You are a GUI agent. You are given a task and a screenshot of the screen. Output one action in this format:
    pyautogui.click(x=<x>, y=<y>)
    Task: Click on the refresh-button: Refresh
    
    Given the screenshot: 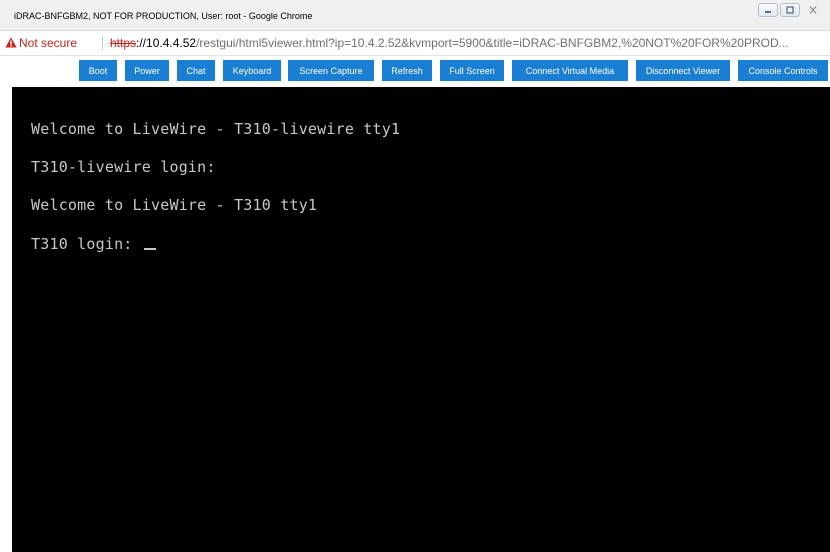 What is the action you would take?
    pyautogui.click(x=407, y=70)
    